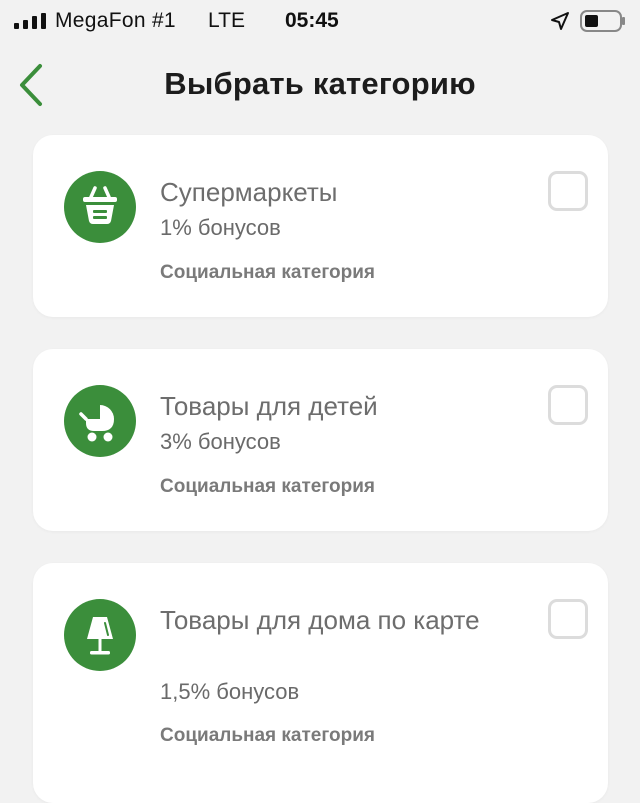  What do you see at coordinates (312, 20) in the screenshot?
I see `clock: 05:45` at bounding box center [312, 20].